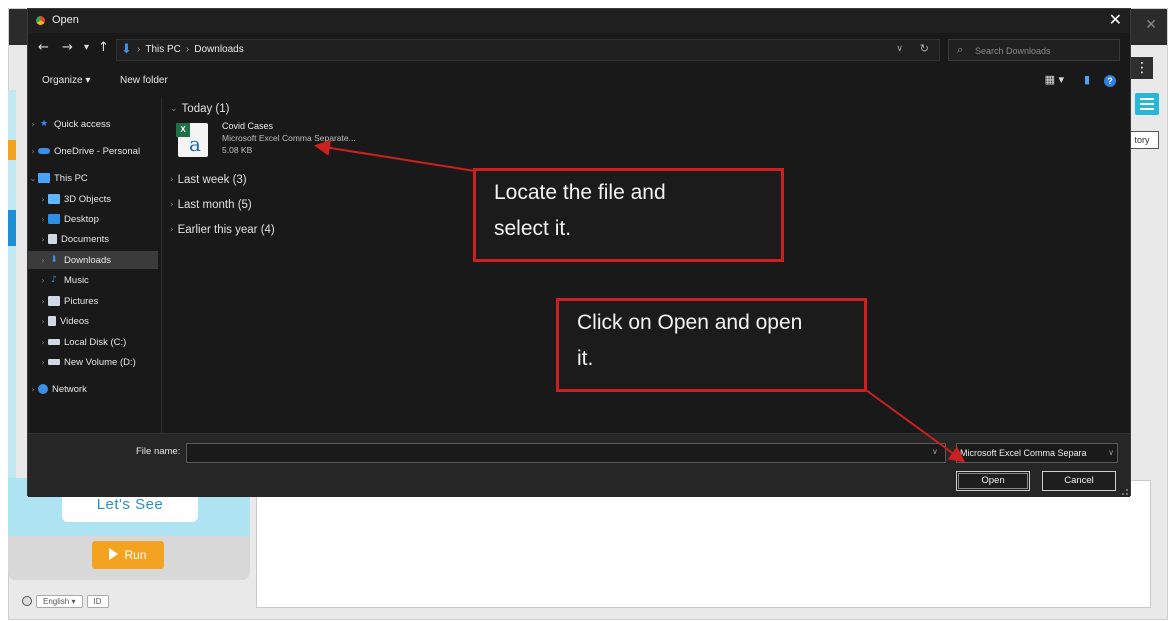  Describe the element at coordinates (190, 49) in the screenshot. I see `breadcrumb: › This PC › Downloads` at that location.